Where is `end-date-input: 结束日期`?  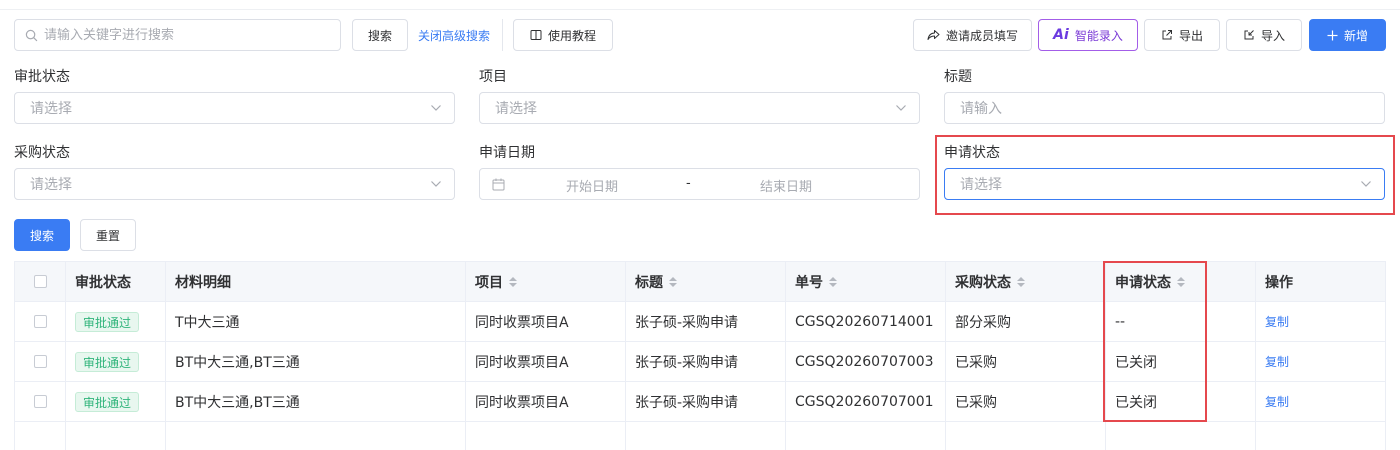 end-date-input: 结束日期 is located at coordinates (786, 185).